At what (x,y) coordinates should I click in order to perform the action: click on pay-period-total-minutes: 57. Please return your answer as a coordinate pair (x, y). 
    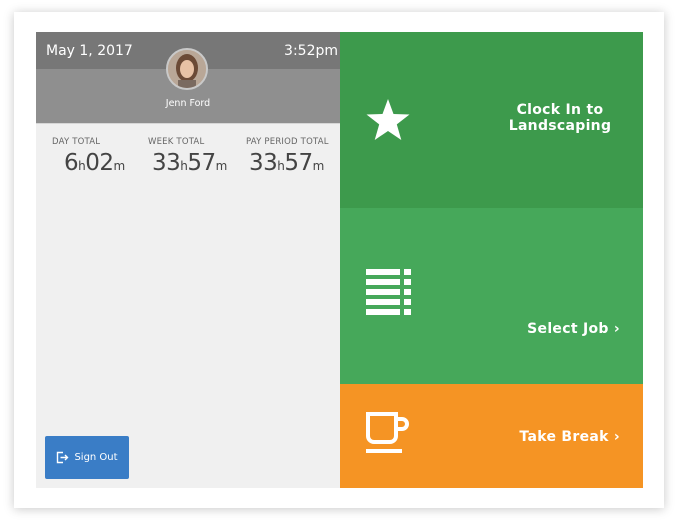
    Looking at the image, I should click on (298, 163).